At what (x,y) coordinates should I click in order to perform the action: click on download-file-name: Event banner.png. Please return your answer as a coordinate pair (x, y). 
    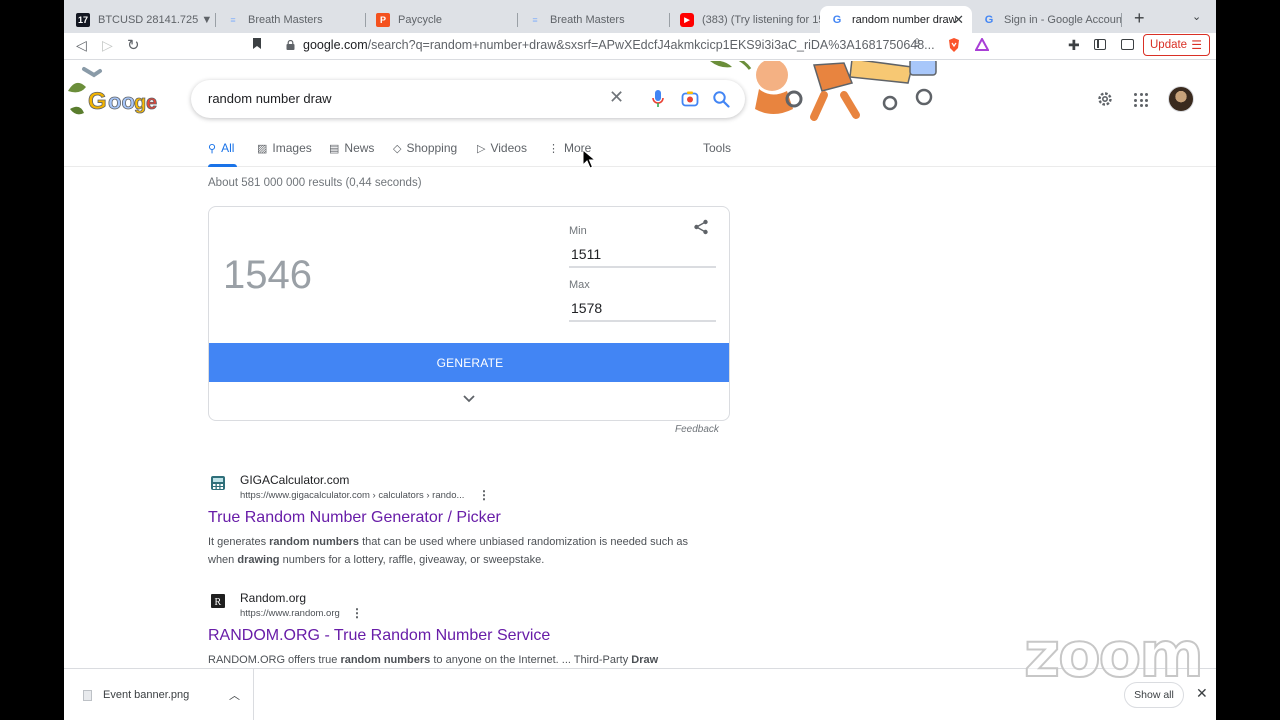
    Looking at the image, I should click on (146, 695).